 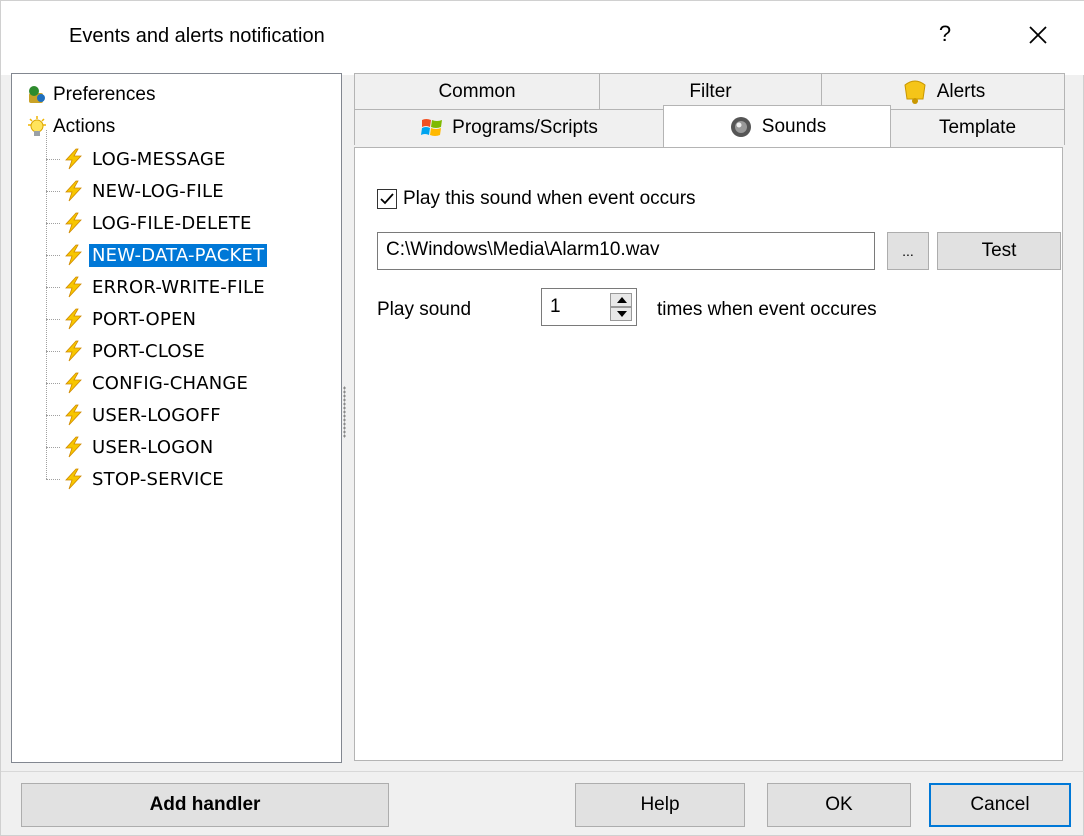 I want to click on window-title: Events and alerts notification, so click(x=197, y=36).